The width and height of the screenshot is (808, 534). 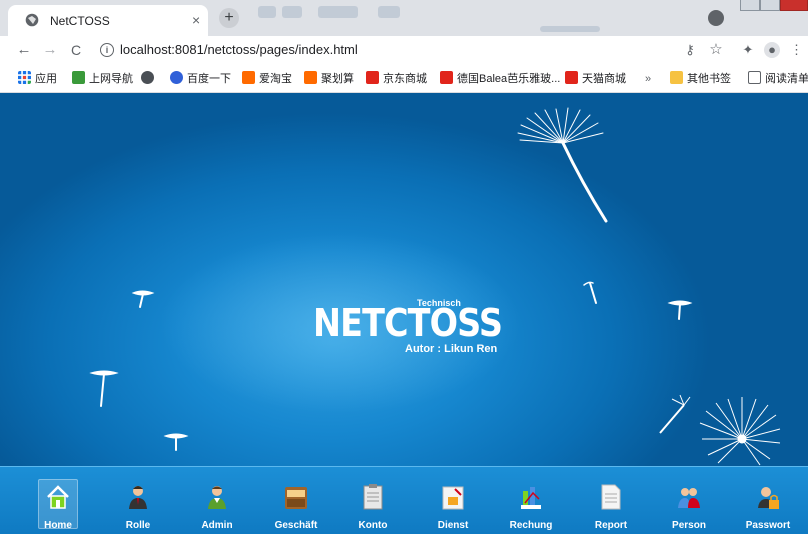 What do you see at coordinates (709, 79) in the screenshot?
I see `bookmark-label: 其他书签` at bounding box center [709, 79].